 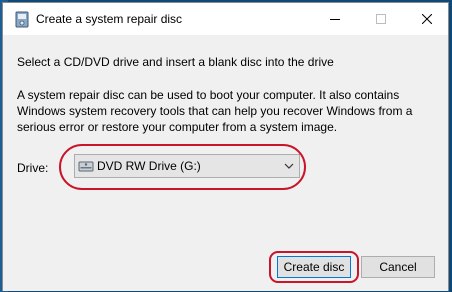 What do you see at coordinates (225, 19) in the screenshot?
I see `title-bar: Create a system repair disc` at bounding box center [225, 19].